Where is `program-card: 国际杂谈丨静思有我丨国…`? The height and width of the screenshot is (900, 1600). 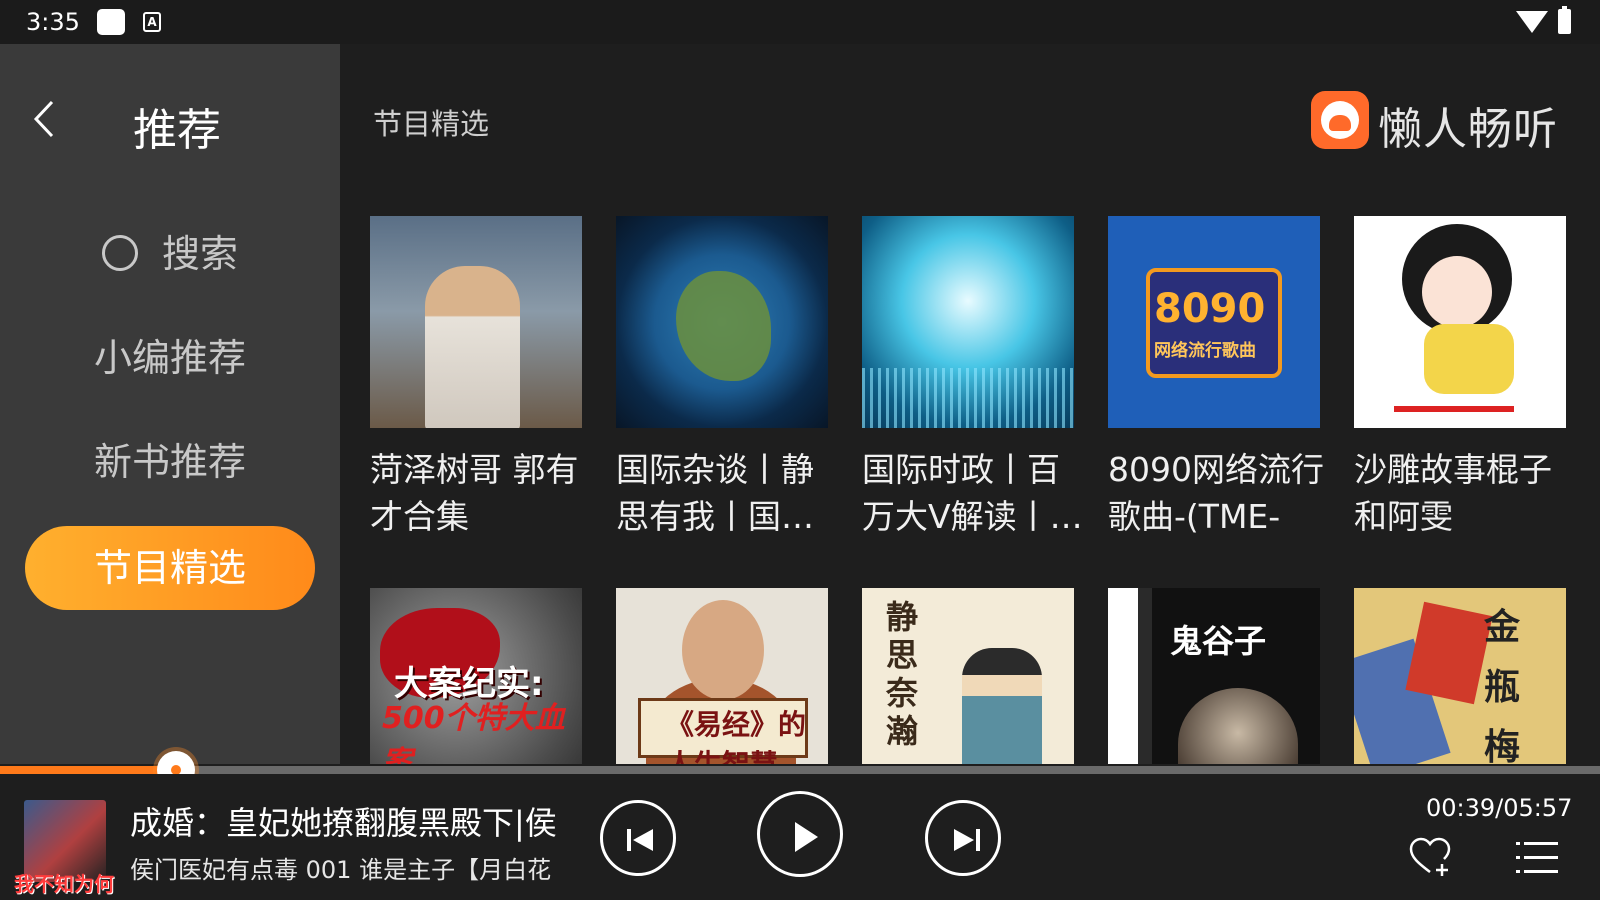 program-card: 国际杂谈丨静思有我丨国… is located at coordinates (722, 378).